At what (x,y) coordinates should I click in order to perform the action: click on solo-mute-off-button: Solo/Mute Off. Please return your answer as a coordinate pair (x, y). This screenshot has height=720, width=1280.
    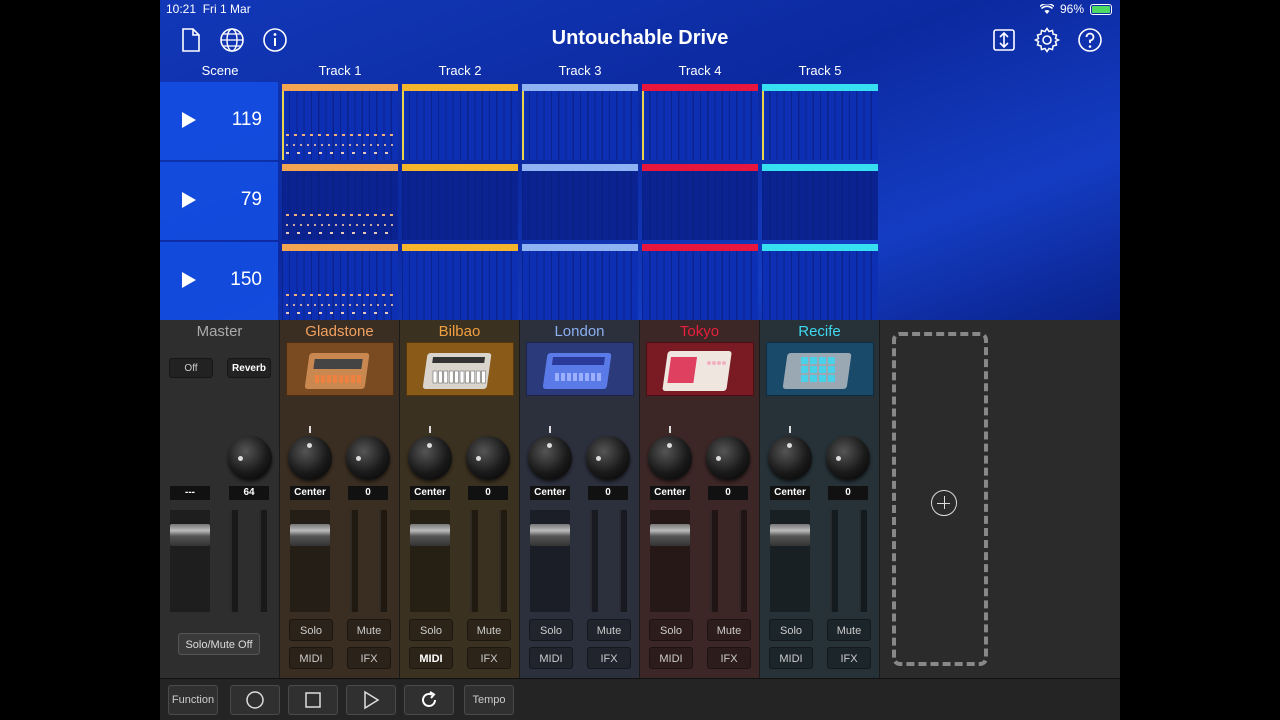
    Looking at the image, I should click on (219, 644).